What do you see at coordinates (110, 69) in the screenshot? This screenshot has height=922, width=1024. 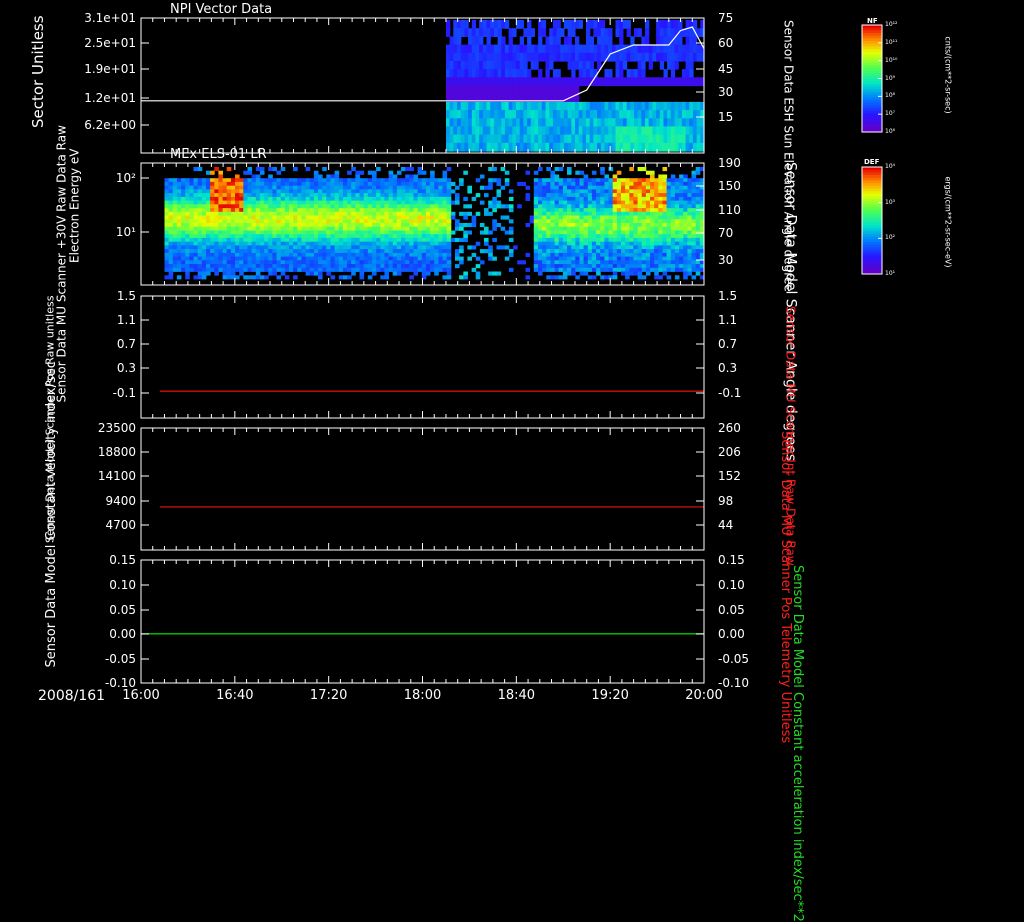 I see `panel1-ytick: 1.9e+01` at bounding box center [110, 69].